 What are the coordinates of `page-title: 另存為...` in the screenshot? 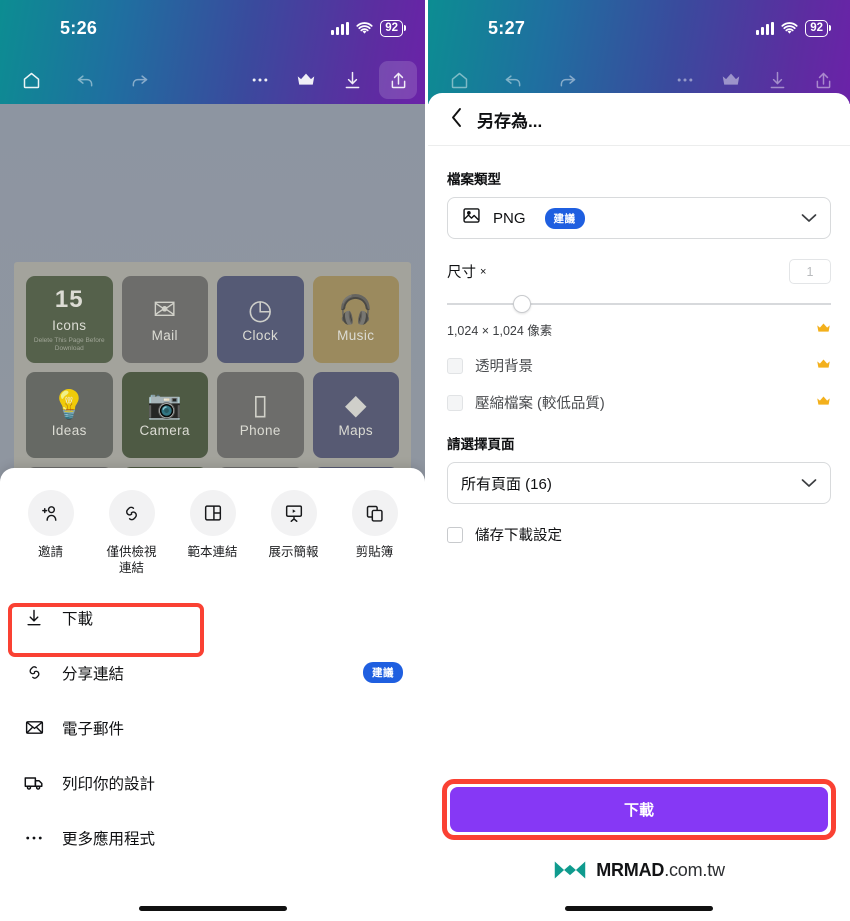 It's located at (510, 121).